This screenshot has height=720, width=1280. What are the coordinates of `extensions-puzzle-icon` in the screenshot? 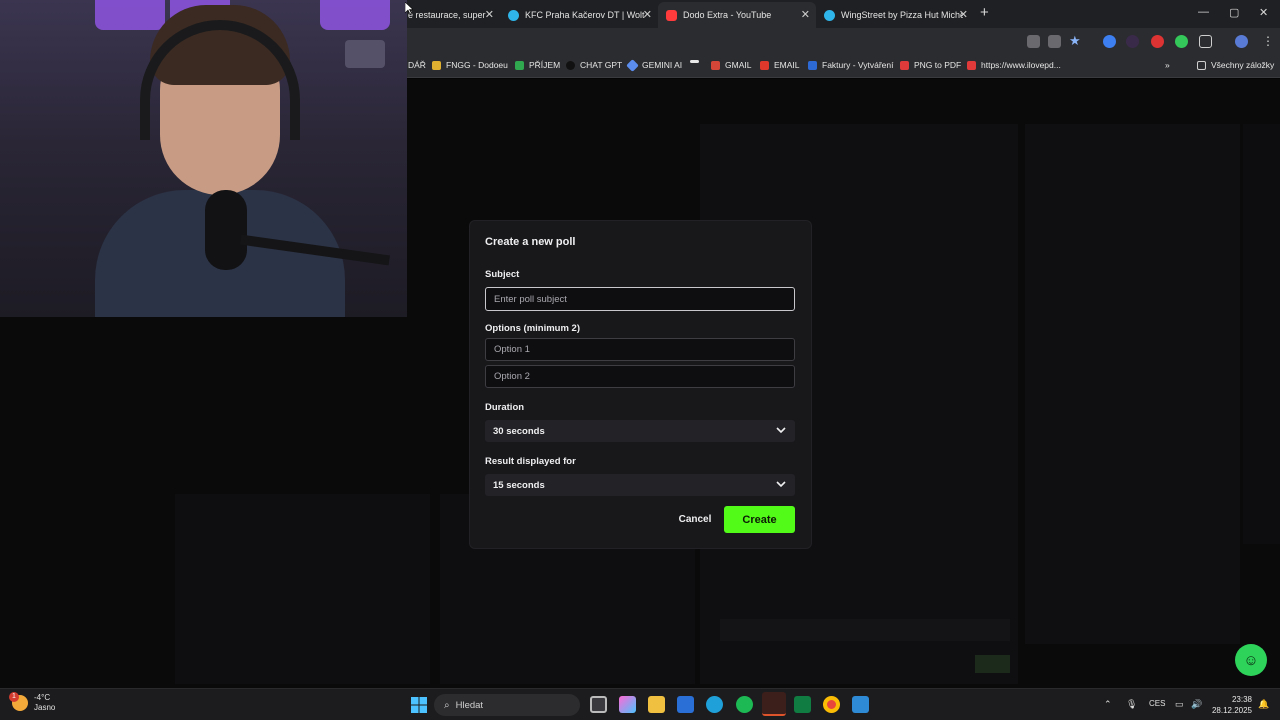 It's located at (1205, 41).